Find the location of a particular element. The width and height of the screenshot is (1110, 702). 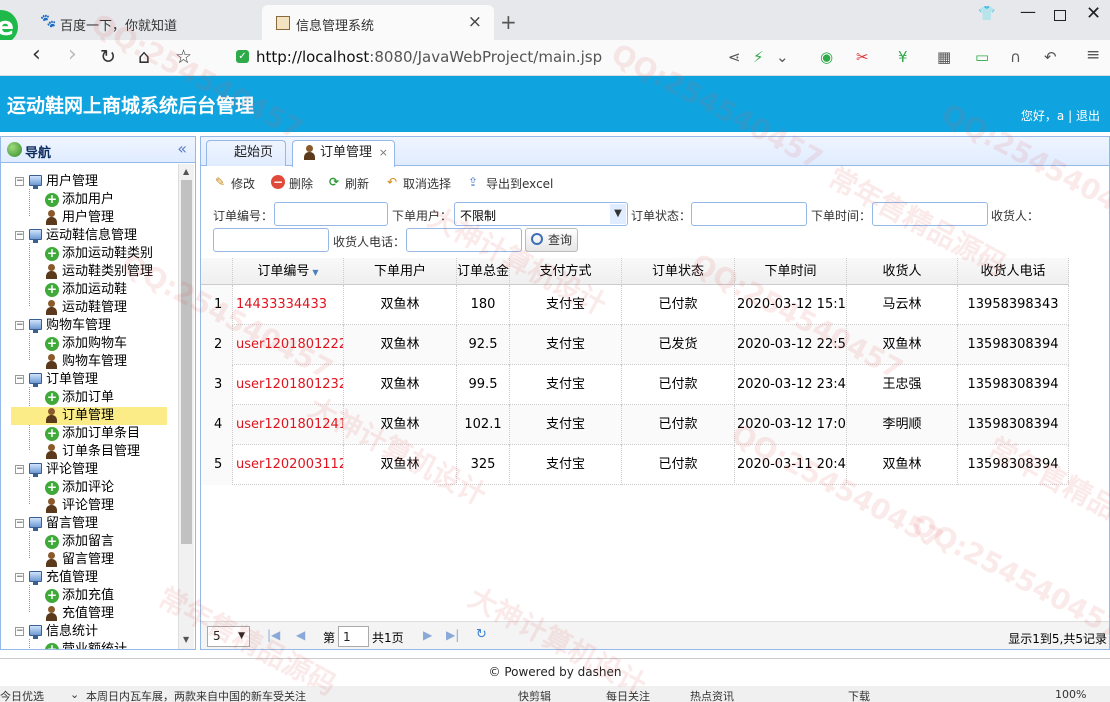

new-tab-button: + is located at coordinates (508, 22).